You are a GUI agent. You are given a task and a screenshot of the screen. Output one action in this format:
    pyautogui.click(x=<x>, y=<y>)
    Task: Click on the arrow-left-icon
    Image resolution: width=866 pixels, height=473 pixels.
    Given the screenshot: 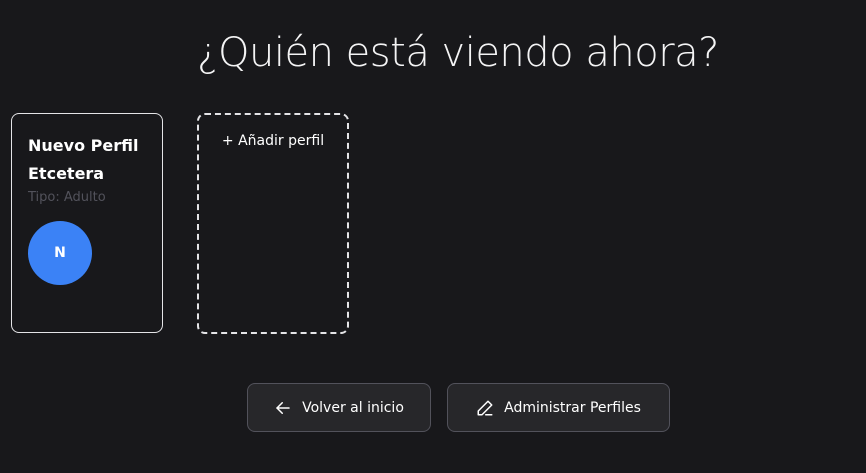 What is the action you would take?
    pyautogui.click(x=283, y=408)
    